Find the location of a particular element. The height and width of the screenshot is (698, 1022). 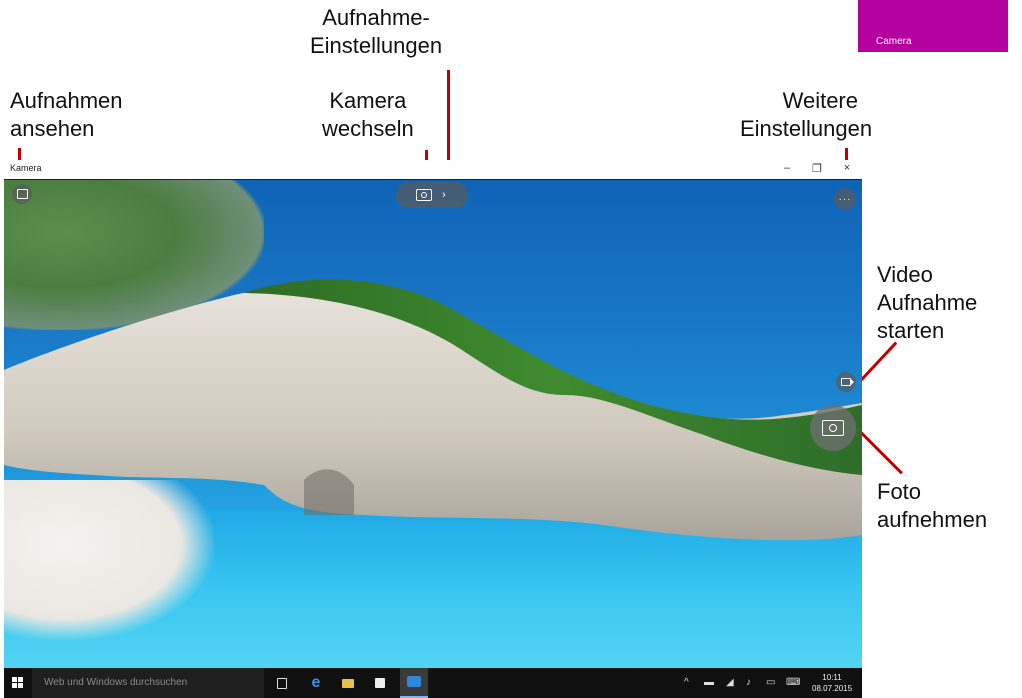

network-icon: ◢ is located at coordinates (730, 682).